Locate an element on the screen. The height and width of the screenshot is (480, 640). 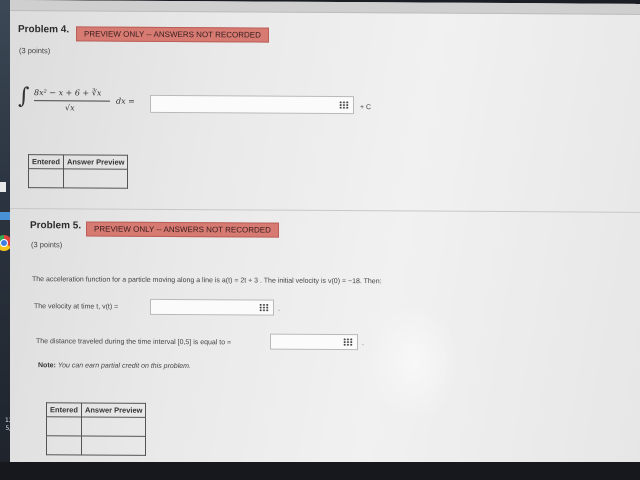
velocity-period: . is located at coordinates (279, 309).